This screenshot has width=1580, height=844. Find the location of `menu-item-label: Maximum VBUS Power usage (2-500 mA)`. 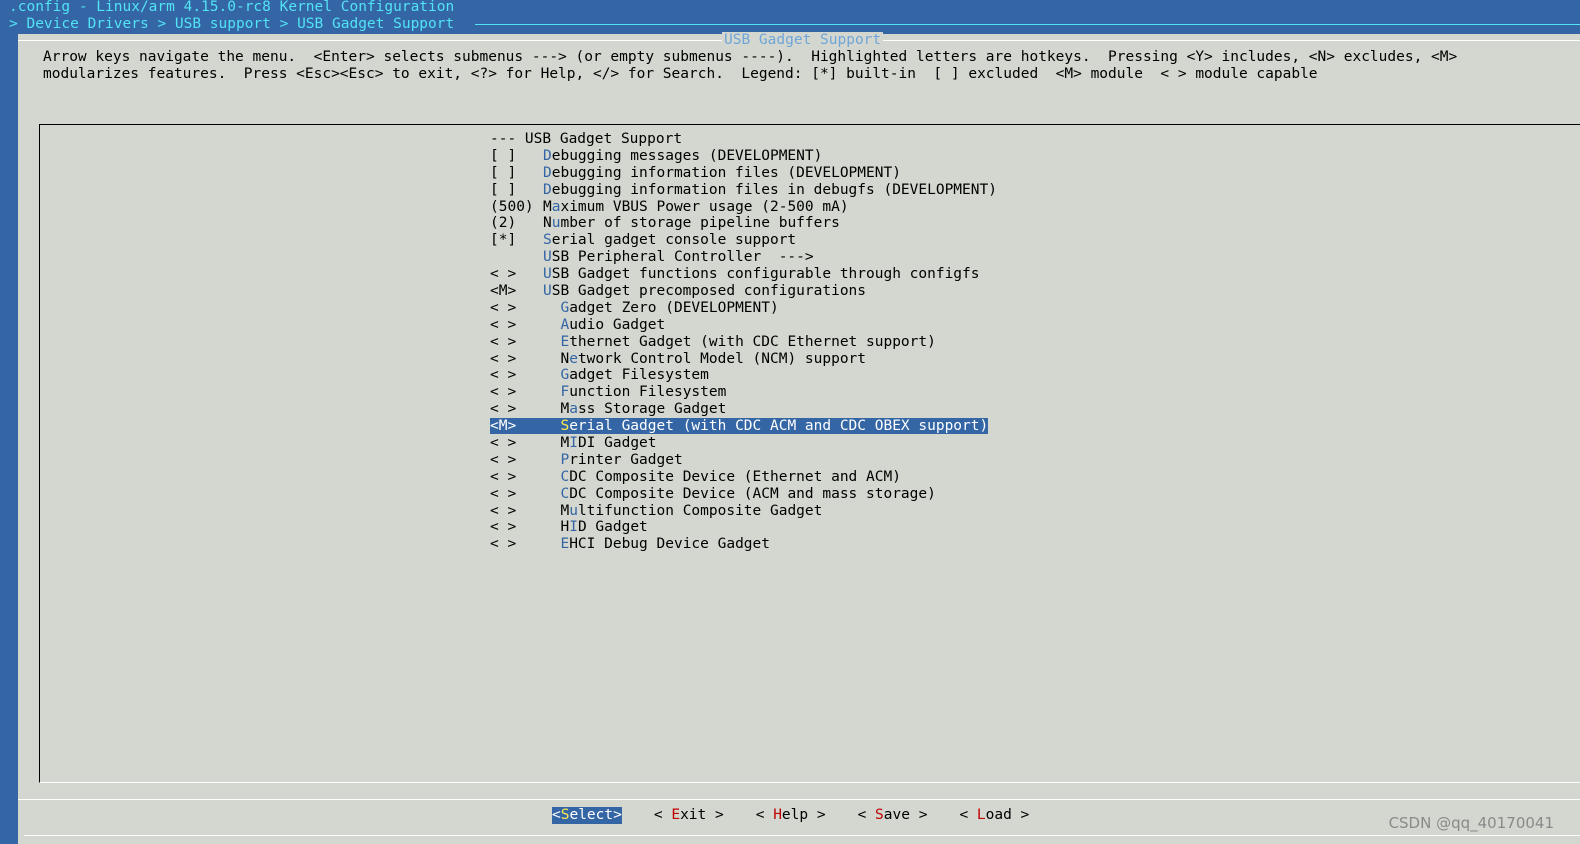

menu-item-label: Maximum VBUS Power usage (2-500 mA) is located at coordinates (696, 206).